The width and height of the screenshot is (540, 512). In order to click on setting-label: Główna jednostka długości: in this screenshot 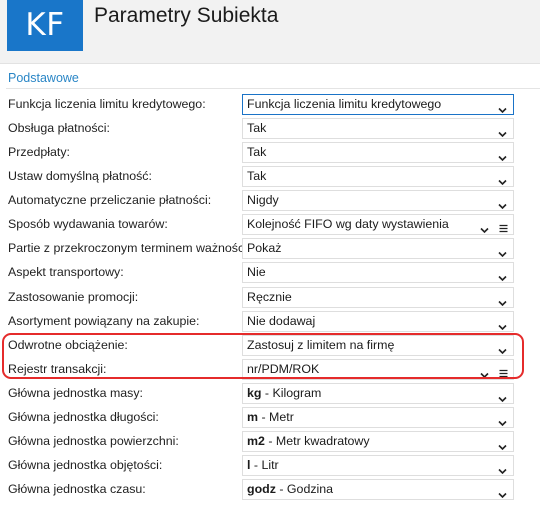, I will do `click(83, 417)`.